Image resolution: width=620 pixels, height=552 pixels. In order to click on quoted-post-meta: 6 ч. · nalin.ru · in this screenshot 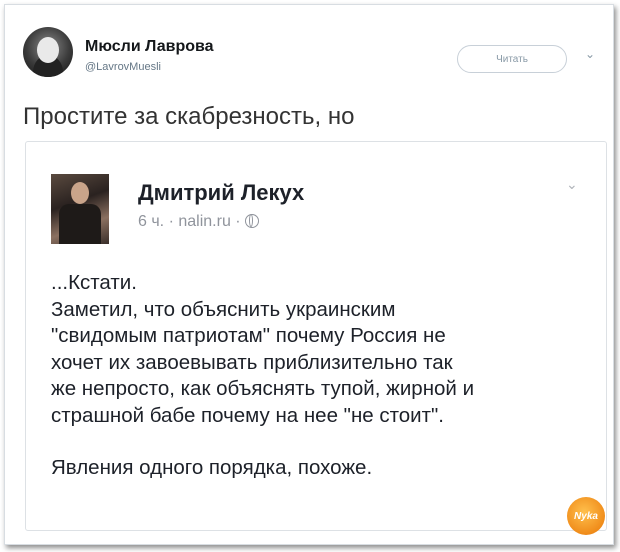, I will do `click(199, 221)`.